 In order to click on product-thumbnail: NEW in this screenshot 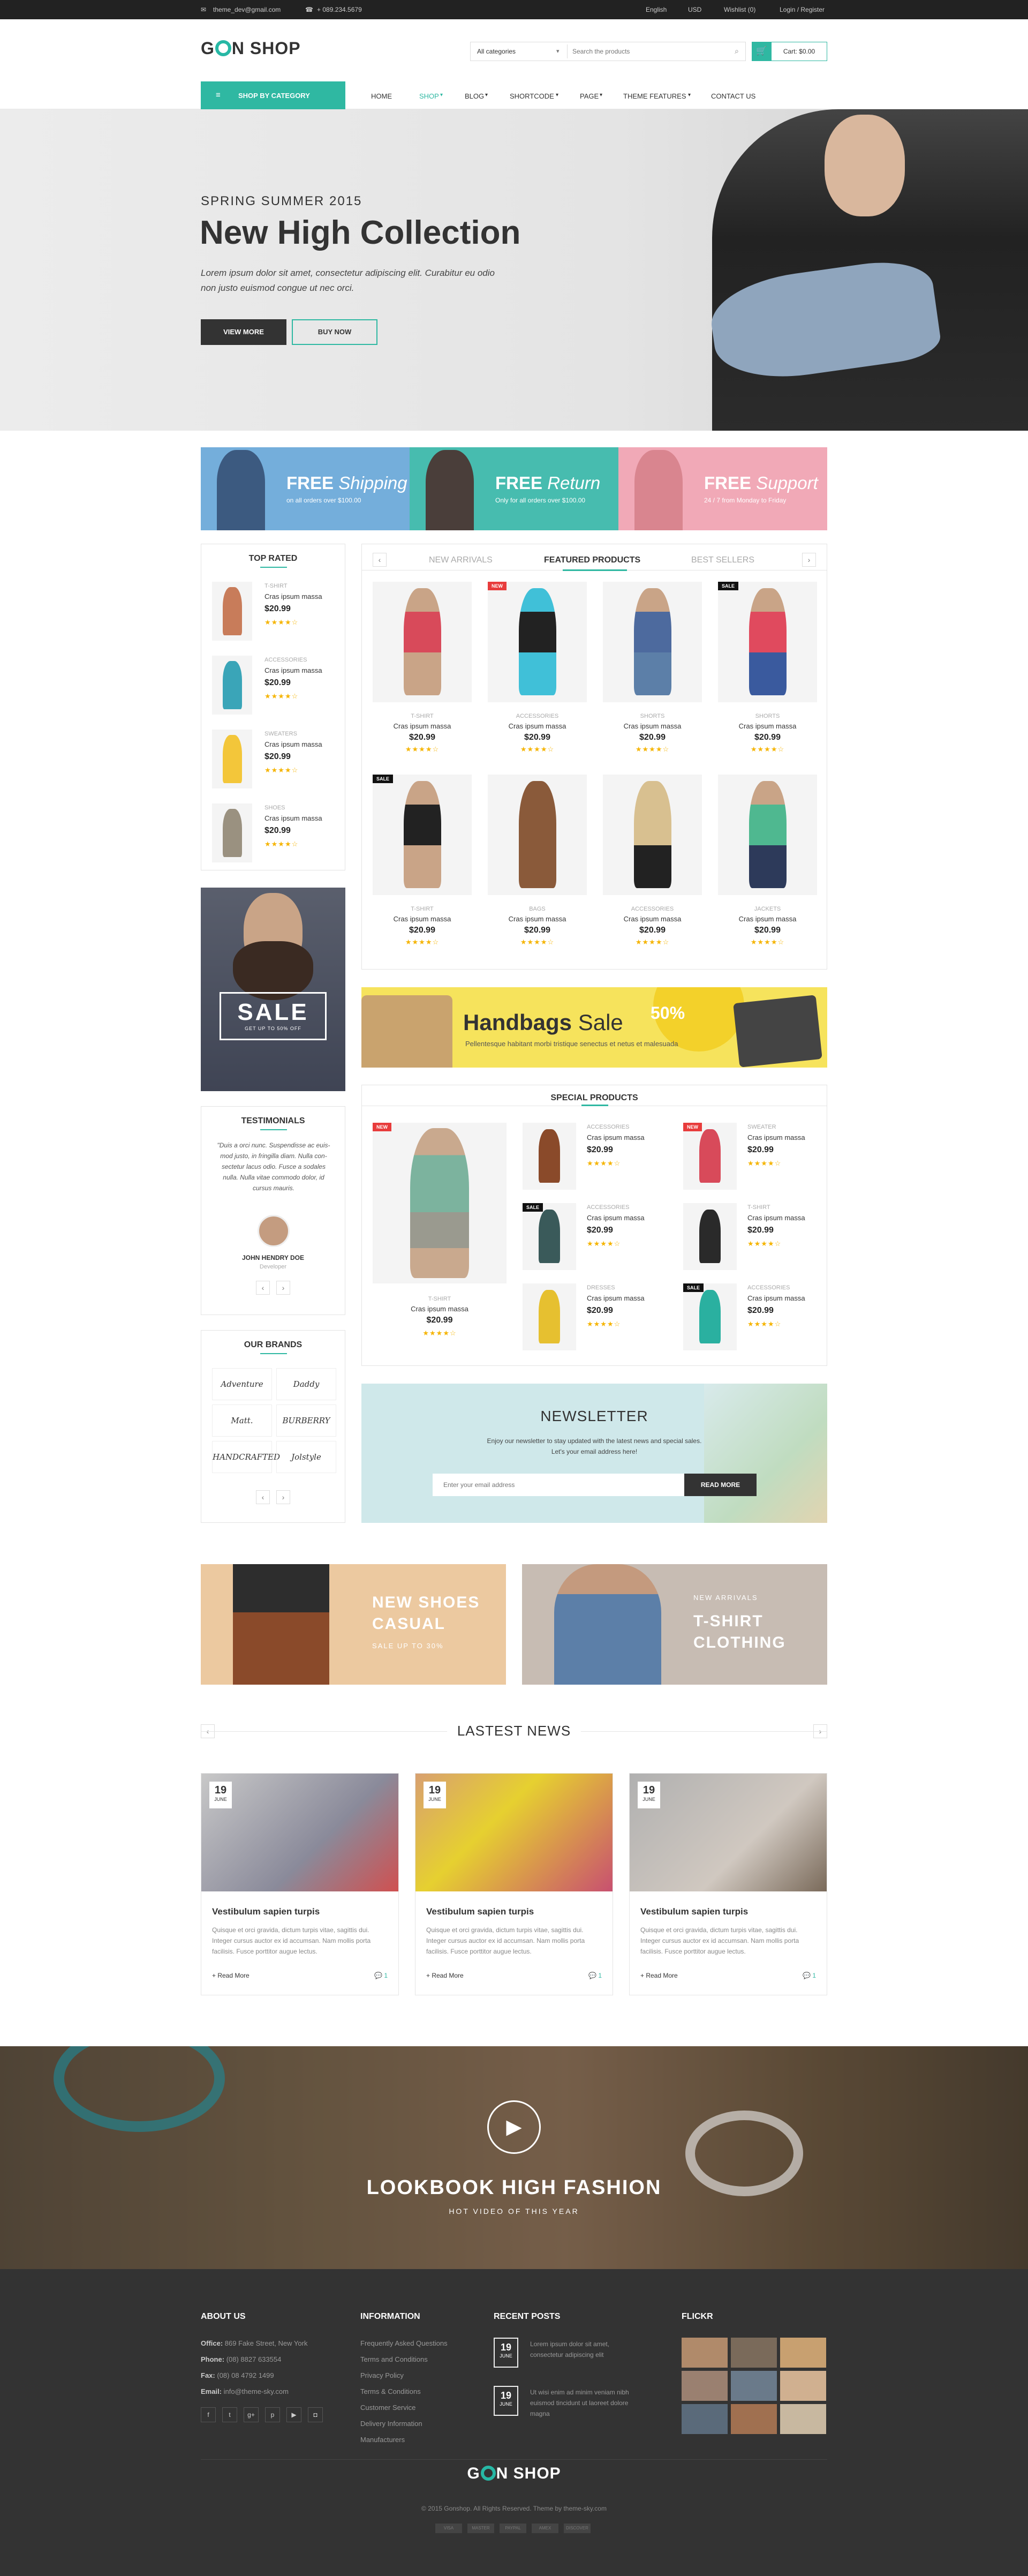, I will do `click(710, 1156)`.